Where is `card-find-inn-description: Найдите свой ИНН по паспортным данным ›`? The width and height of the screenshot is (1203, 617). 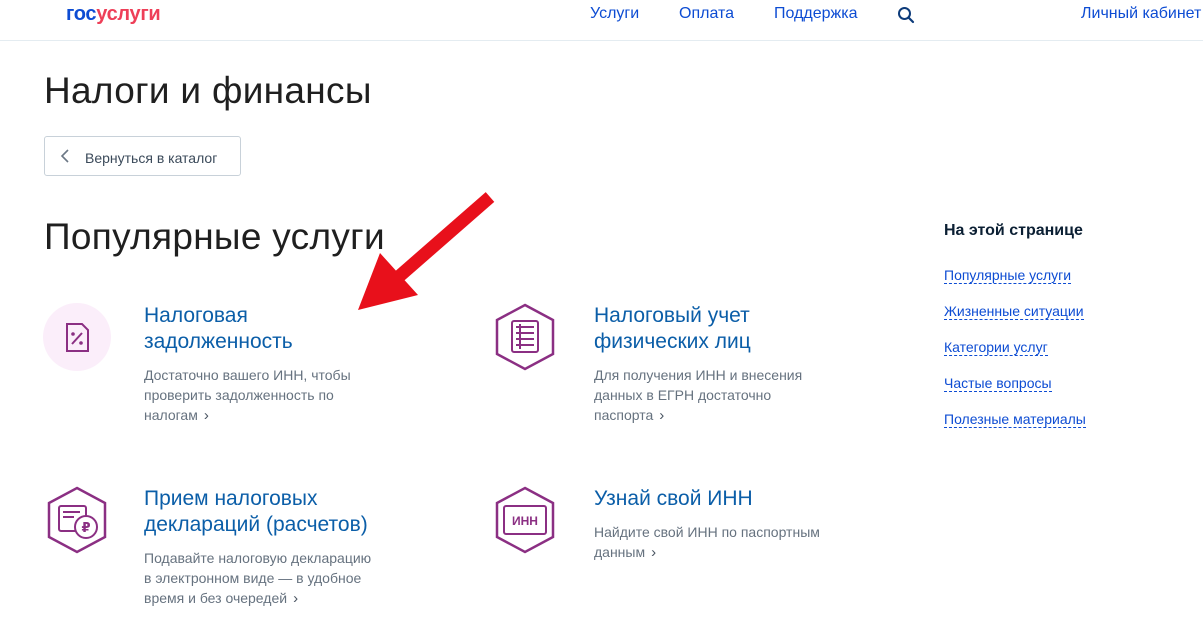 card-find-inn-description: Найдите свой ИНН по паспортным данным › is located at coordinates (707, 543).